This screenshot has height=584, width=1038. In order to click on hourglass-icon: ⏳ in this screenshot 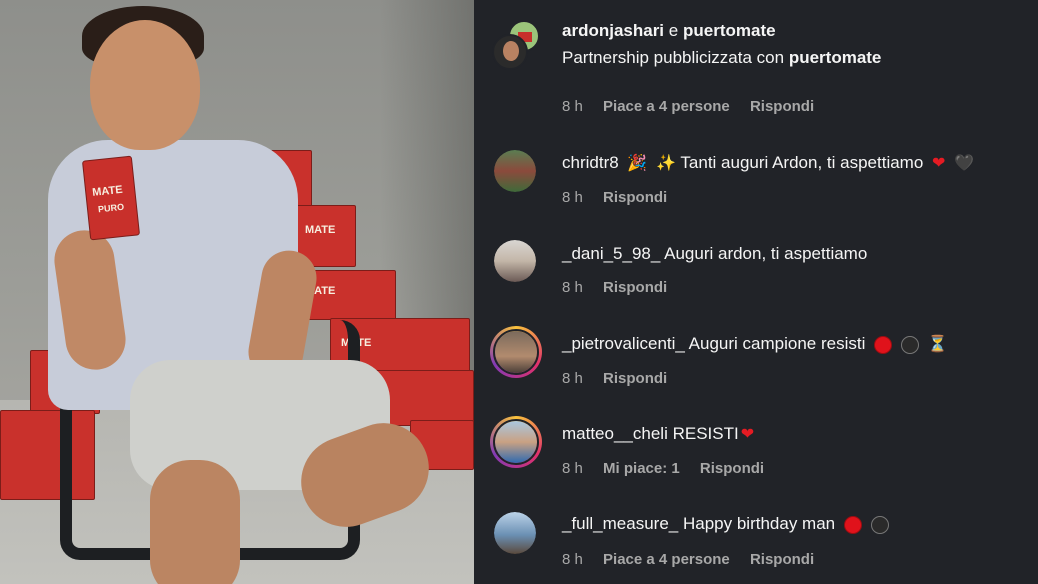, I will do `click(937, 344)`.